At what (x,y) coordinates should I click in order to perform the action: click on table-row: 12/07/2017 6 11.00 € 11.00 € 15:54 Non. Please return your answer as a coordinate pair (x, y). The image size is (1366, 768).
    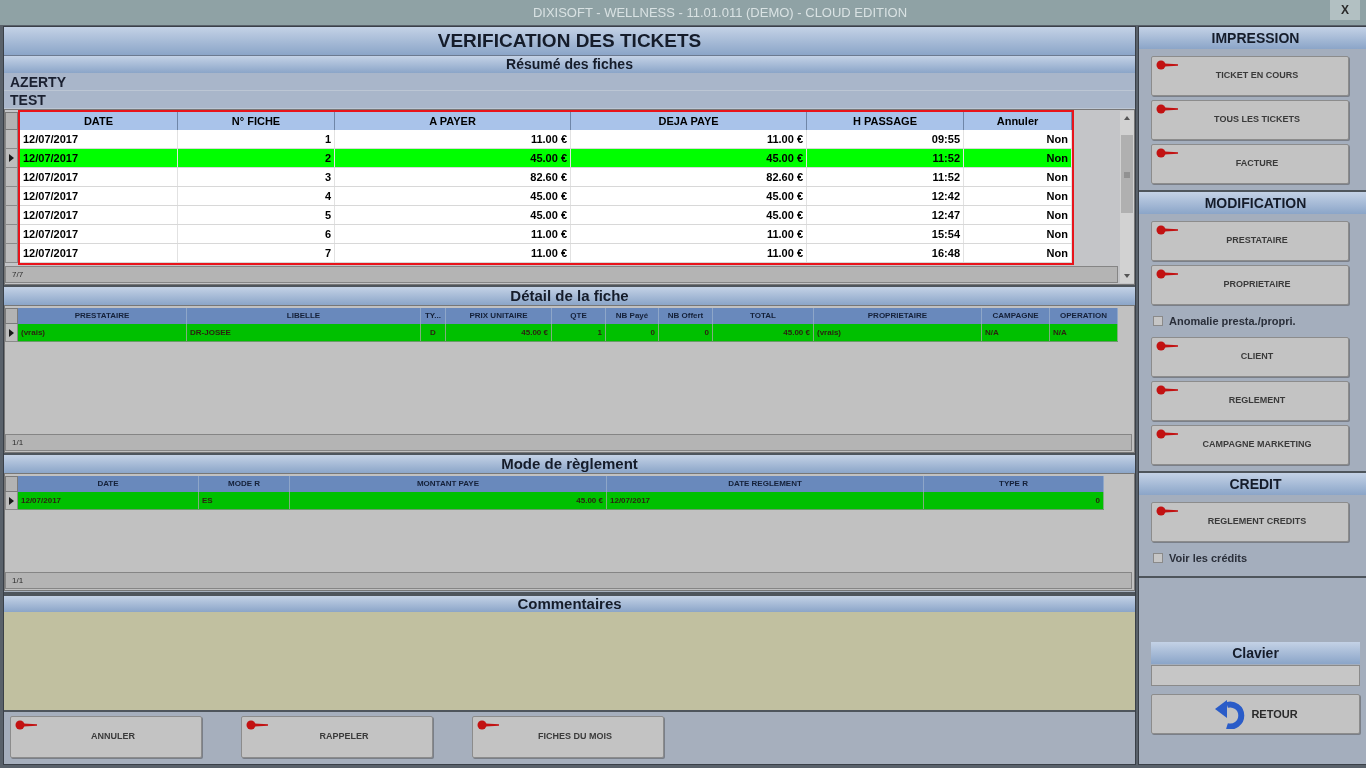
    Looking at the image, I should click on (546, 234).